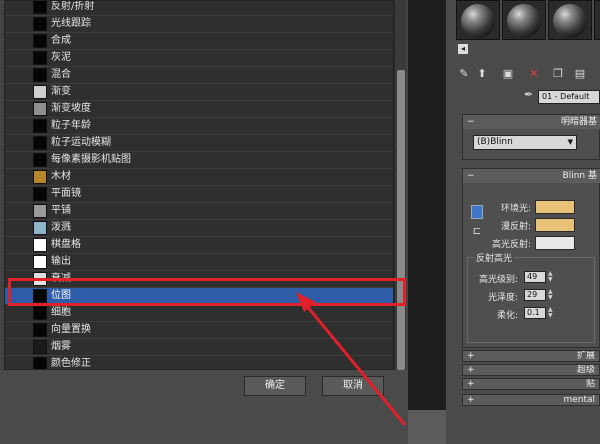 This screenshot has width=600, height=444. What do you see at coordinates (207, 292) in the screenshot?
I see `highlight-box` at bounding box center [207, 292].